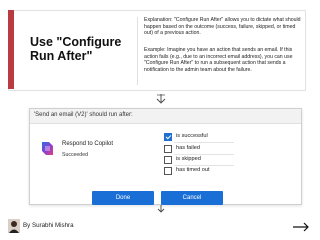 This screenshot has width=320, height=240. What do you see at coordinates (47, 148) in the screenshot?
I see `copilot-icon` at bounding box center [47, 148].